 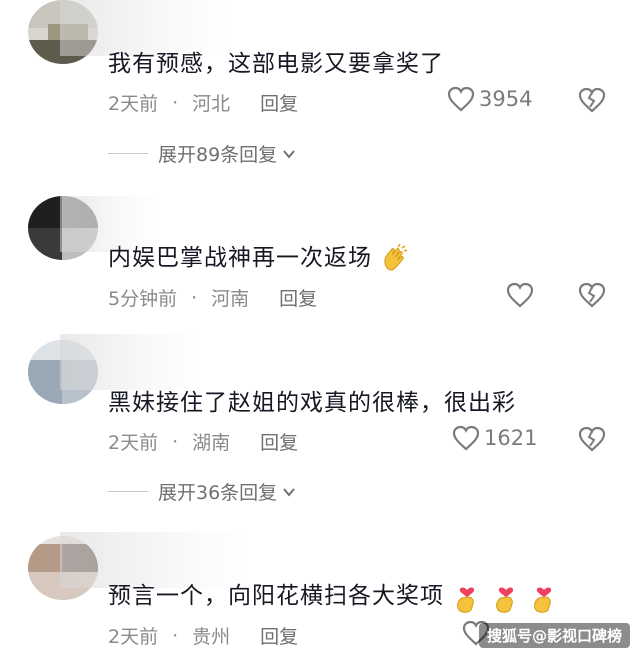 I want to click on comment-location: 河南, so click(x=230, y=299).